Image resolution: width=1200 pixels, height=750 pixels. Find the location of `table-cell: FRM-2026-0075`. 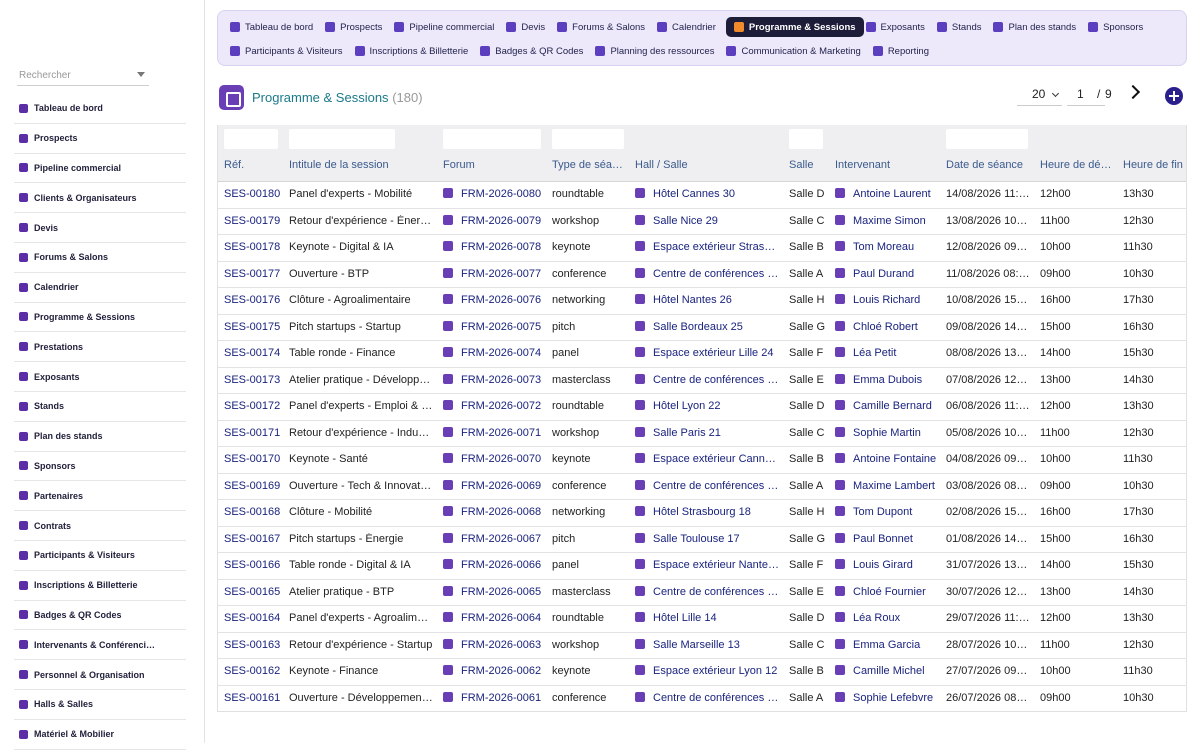

table-cell: FRM-2026-0075 is located at coordinates (493, 326).